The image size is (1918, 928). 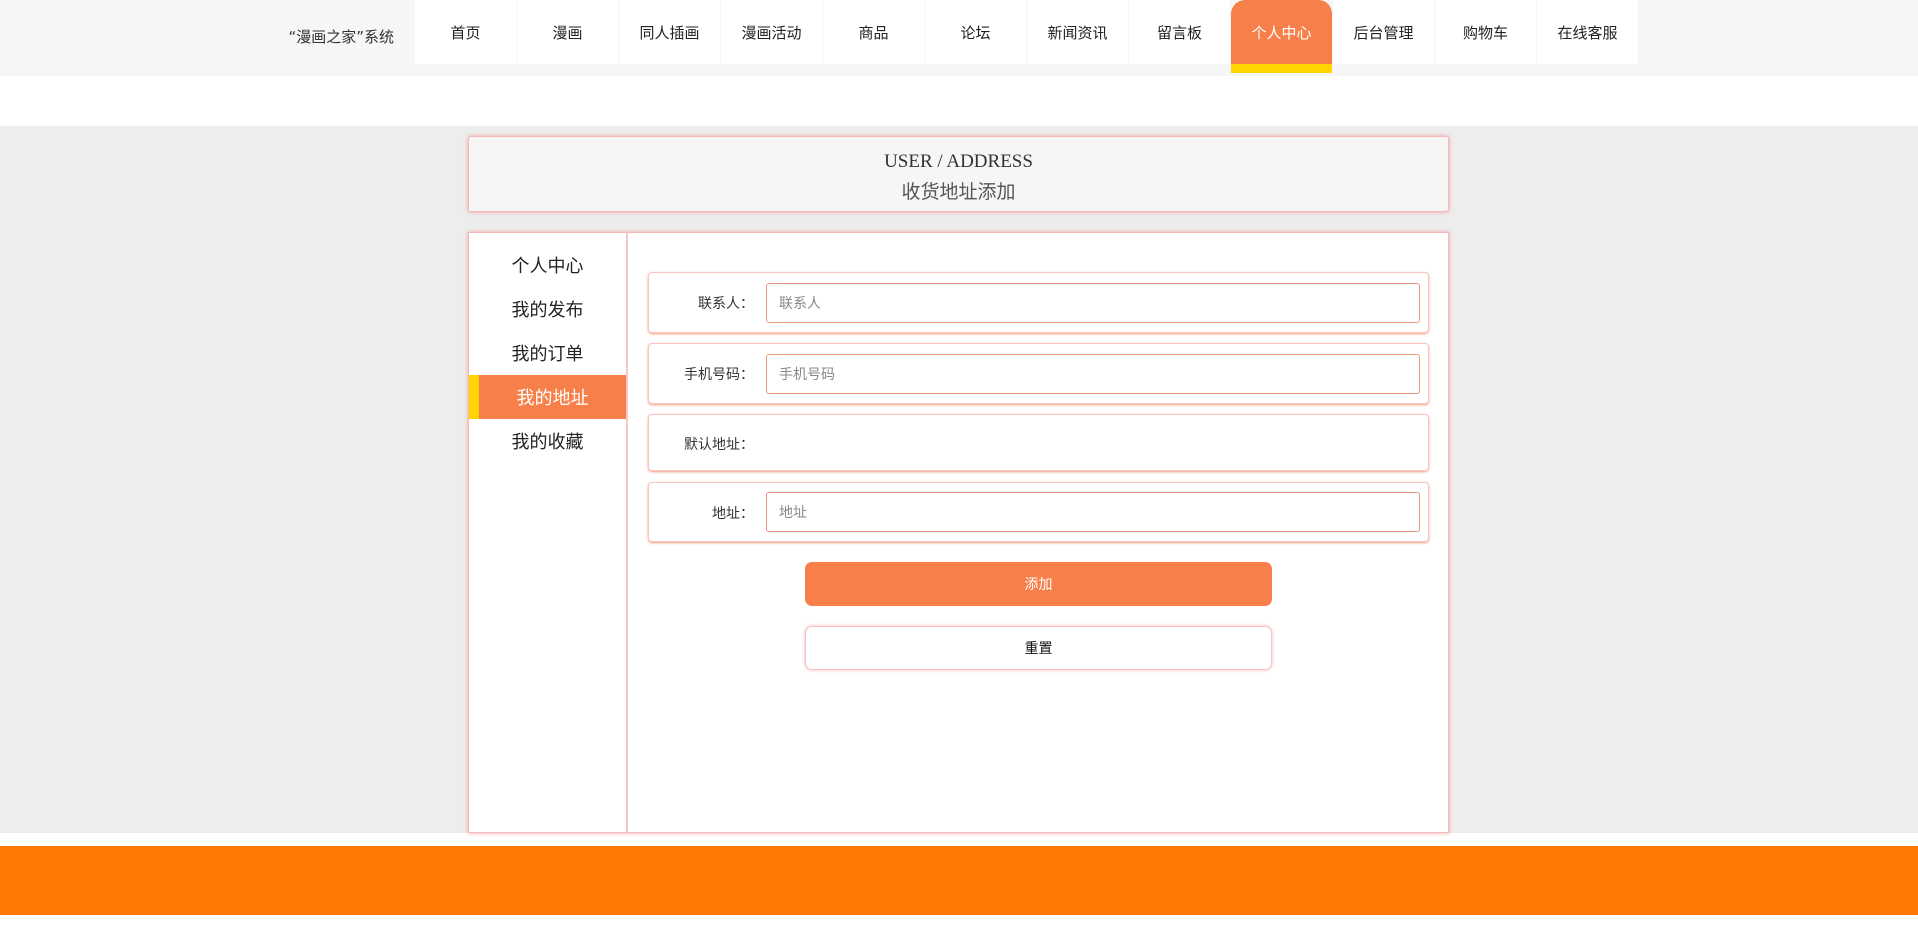 What do you see at coordinates (1384, 32) in the screenshot?
I see `nav-admin: 后台管理` at bounding box center [1384, 32].